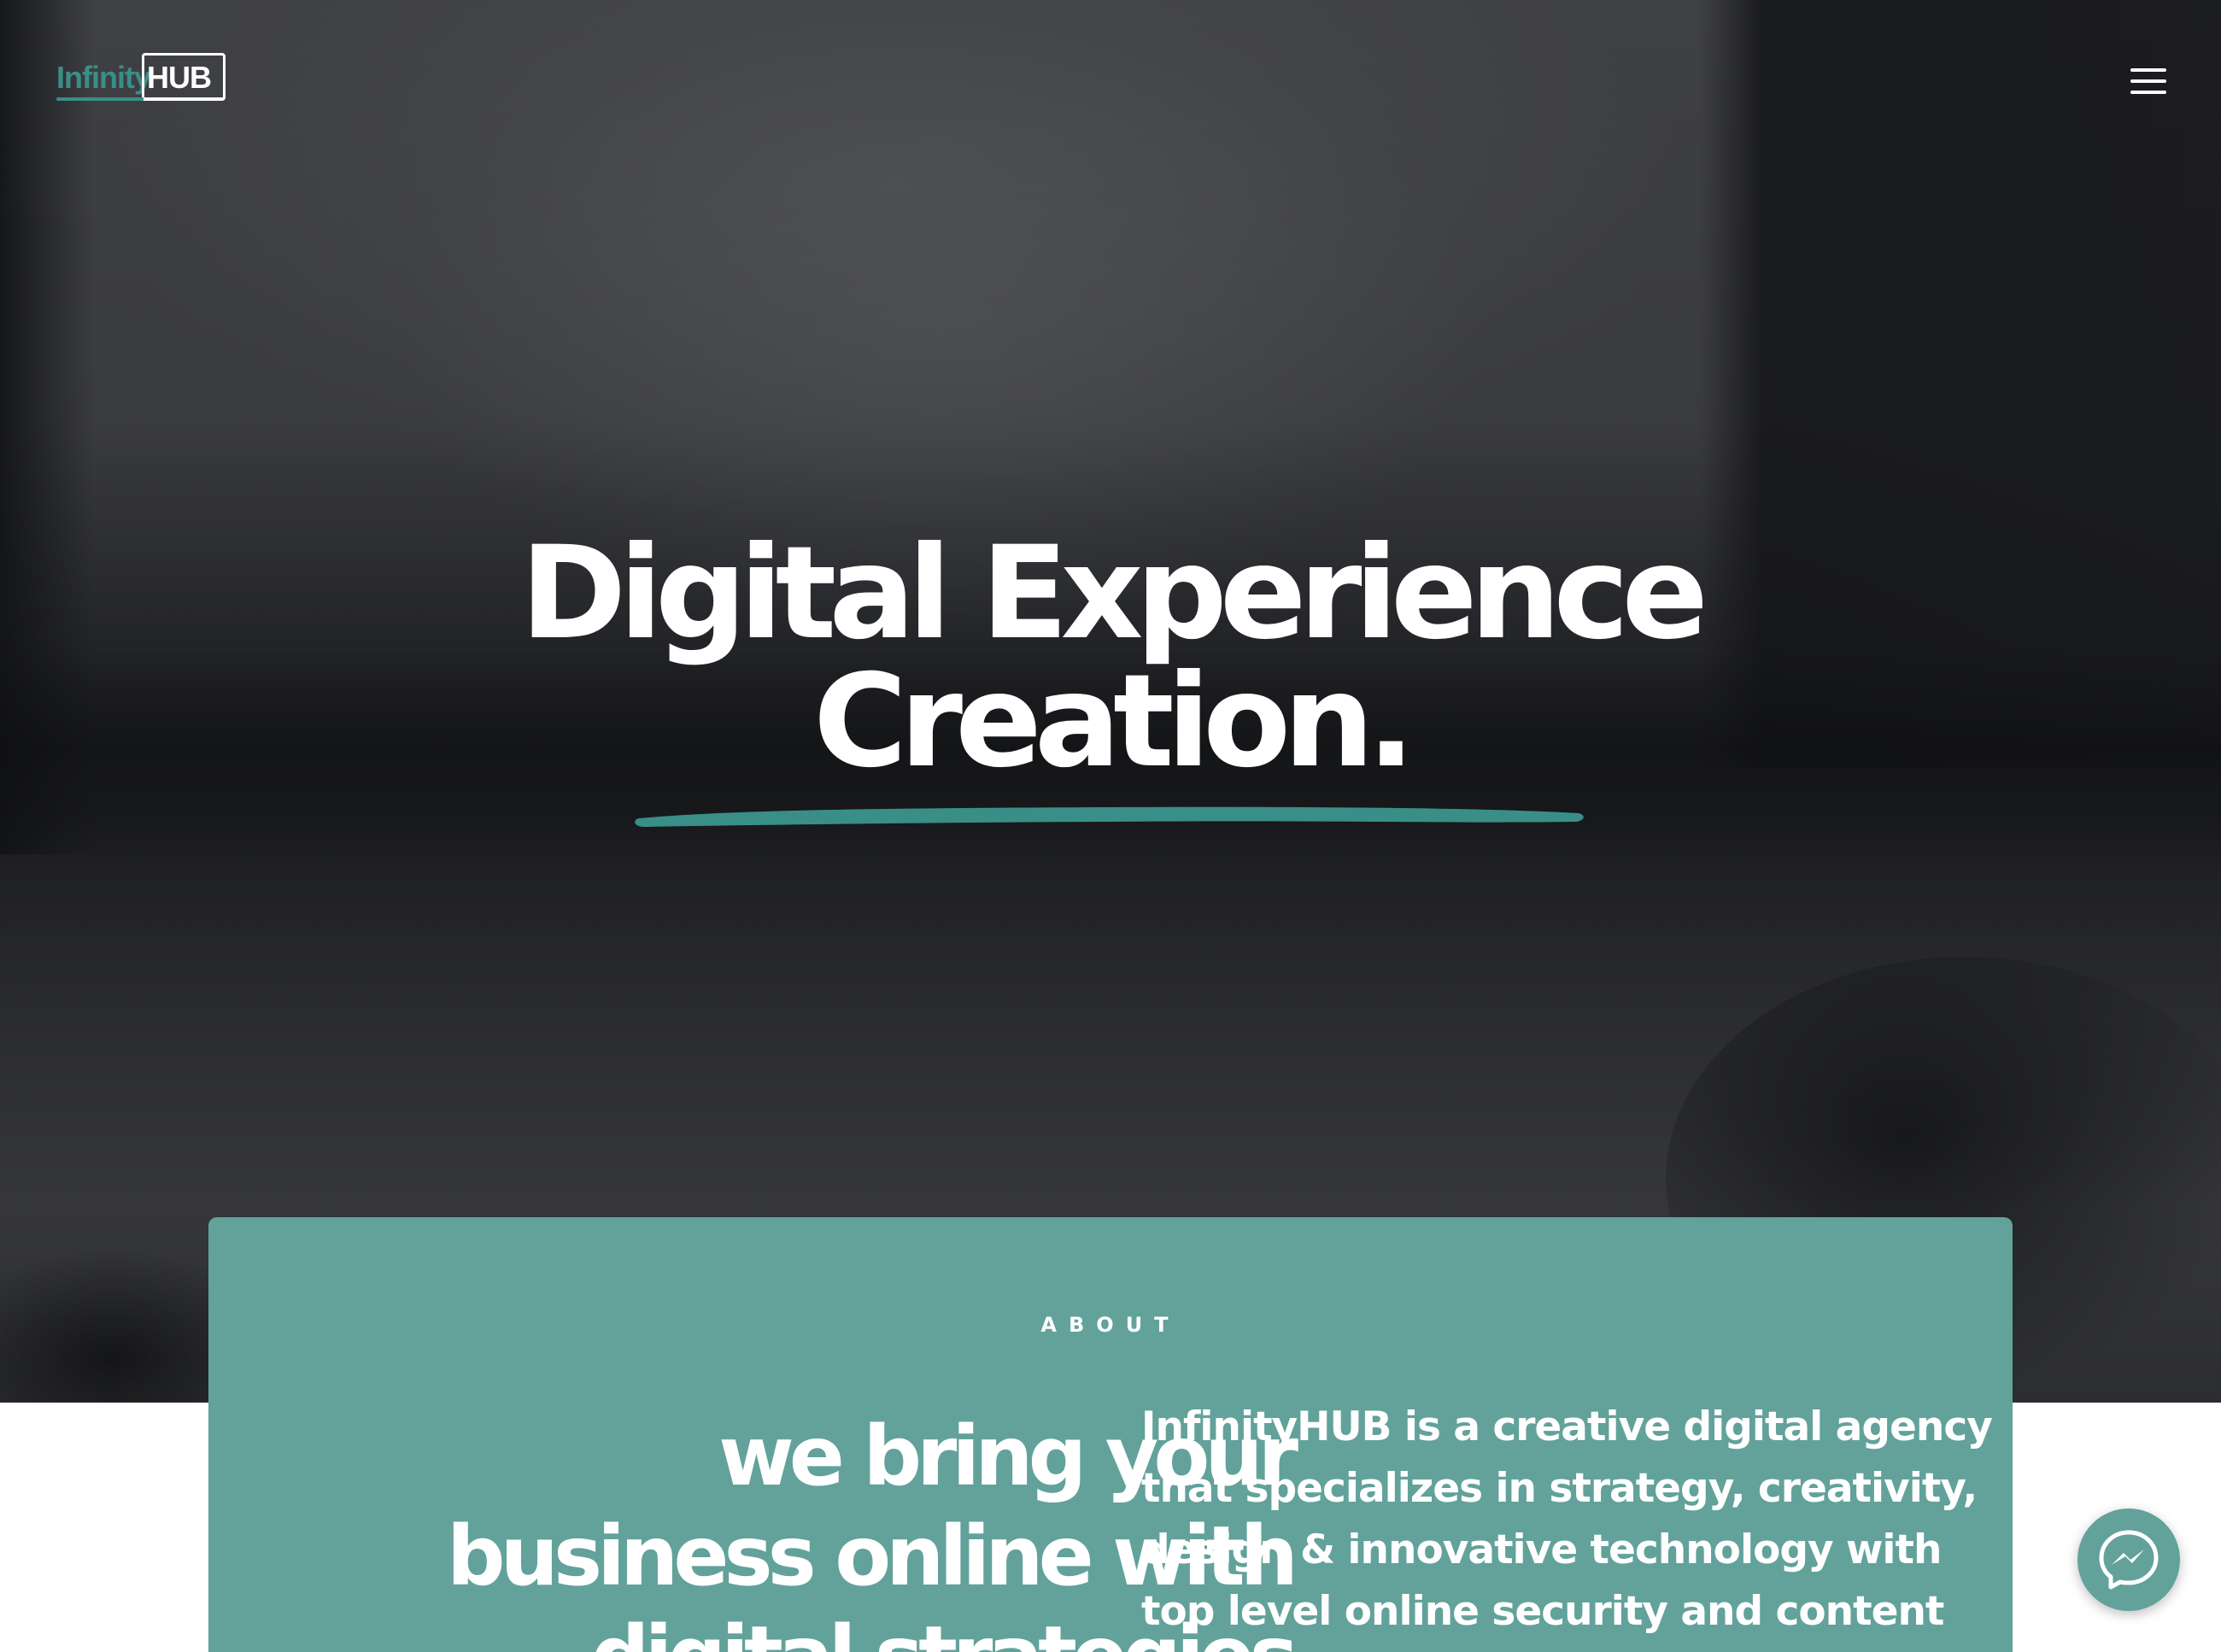 Image resolution: width=2221 pixels, height=1652 pixels. I want to click on hero-headline-line-1: Digital Experience, so click(1113, 593).